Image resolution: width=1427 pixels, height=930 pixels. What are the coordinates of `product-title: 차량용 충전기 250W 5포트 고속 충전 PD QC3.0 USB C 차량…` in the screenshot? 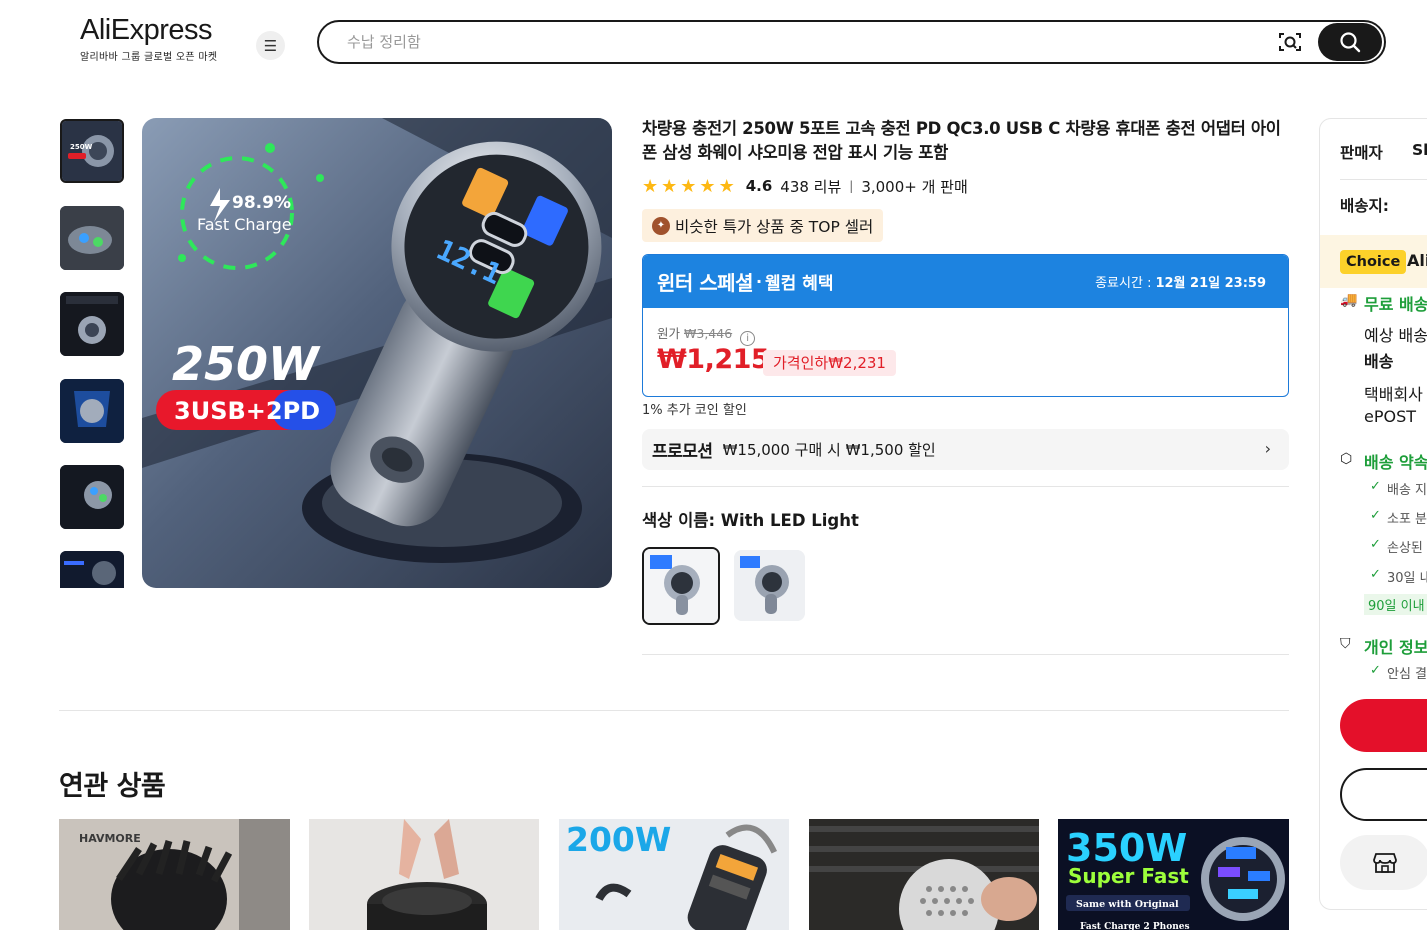 It's located at (961, 140).